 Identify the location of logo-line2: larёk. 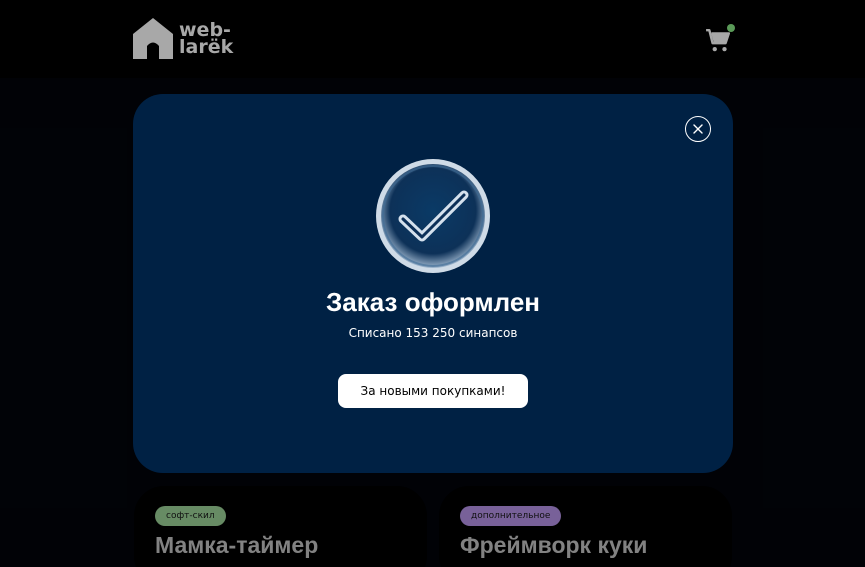
(206, 46).